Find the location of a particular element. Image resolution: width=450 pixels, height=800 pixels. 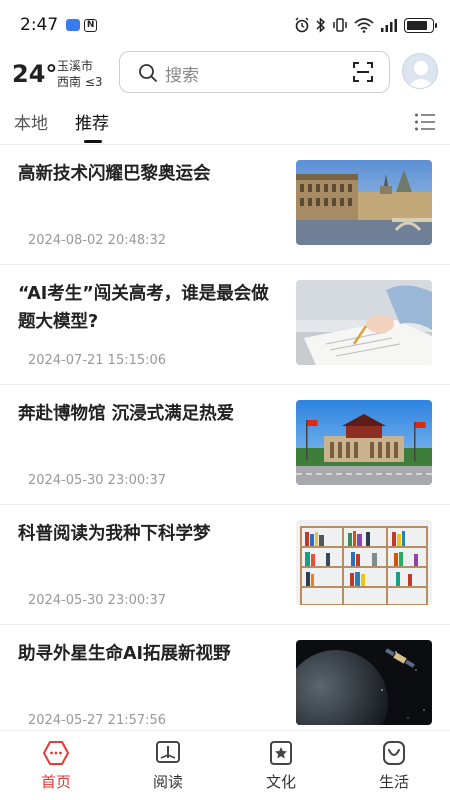

status-notification-icons: N is located at coordinates (82, 25).